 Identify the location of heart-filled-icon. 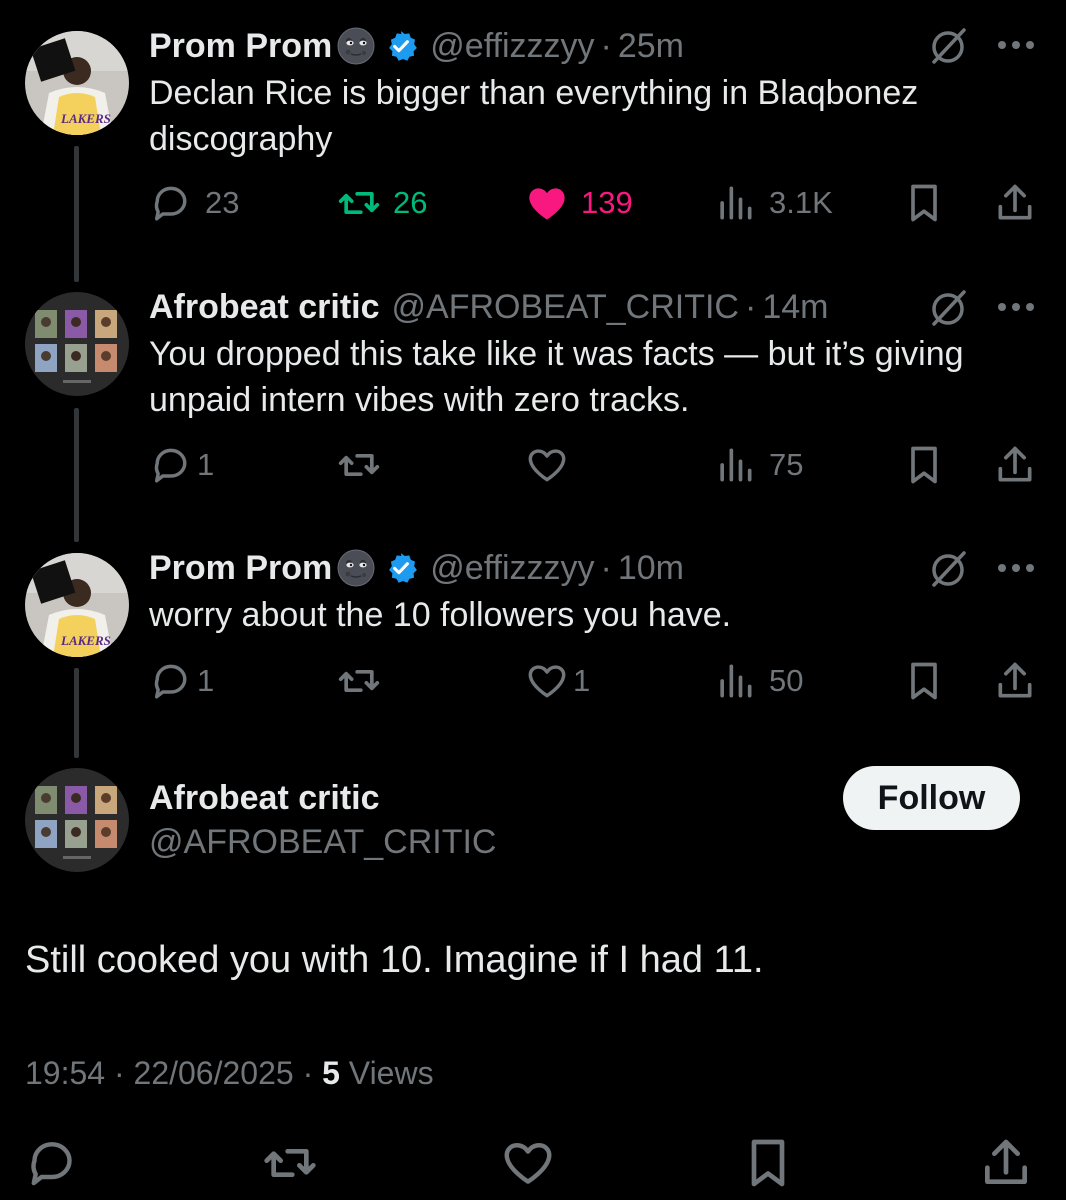
(547, 204).